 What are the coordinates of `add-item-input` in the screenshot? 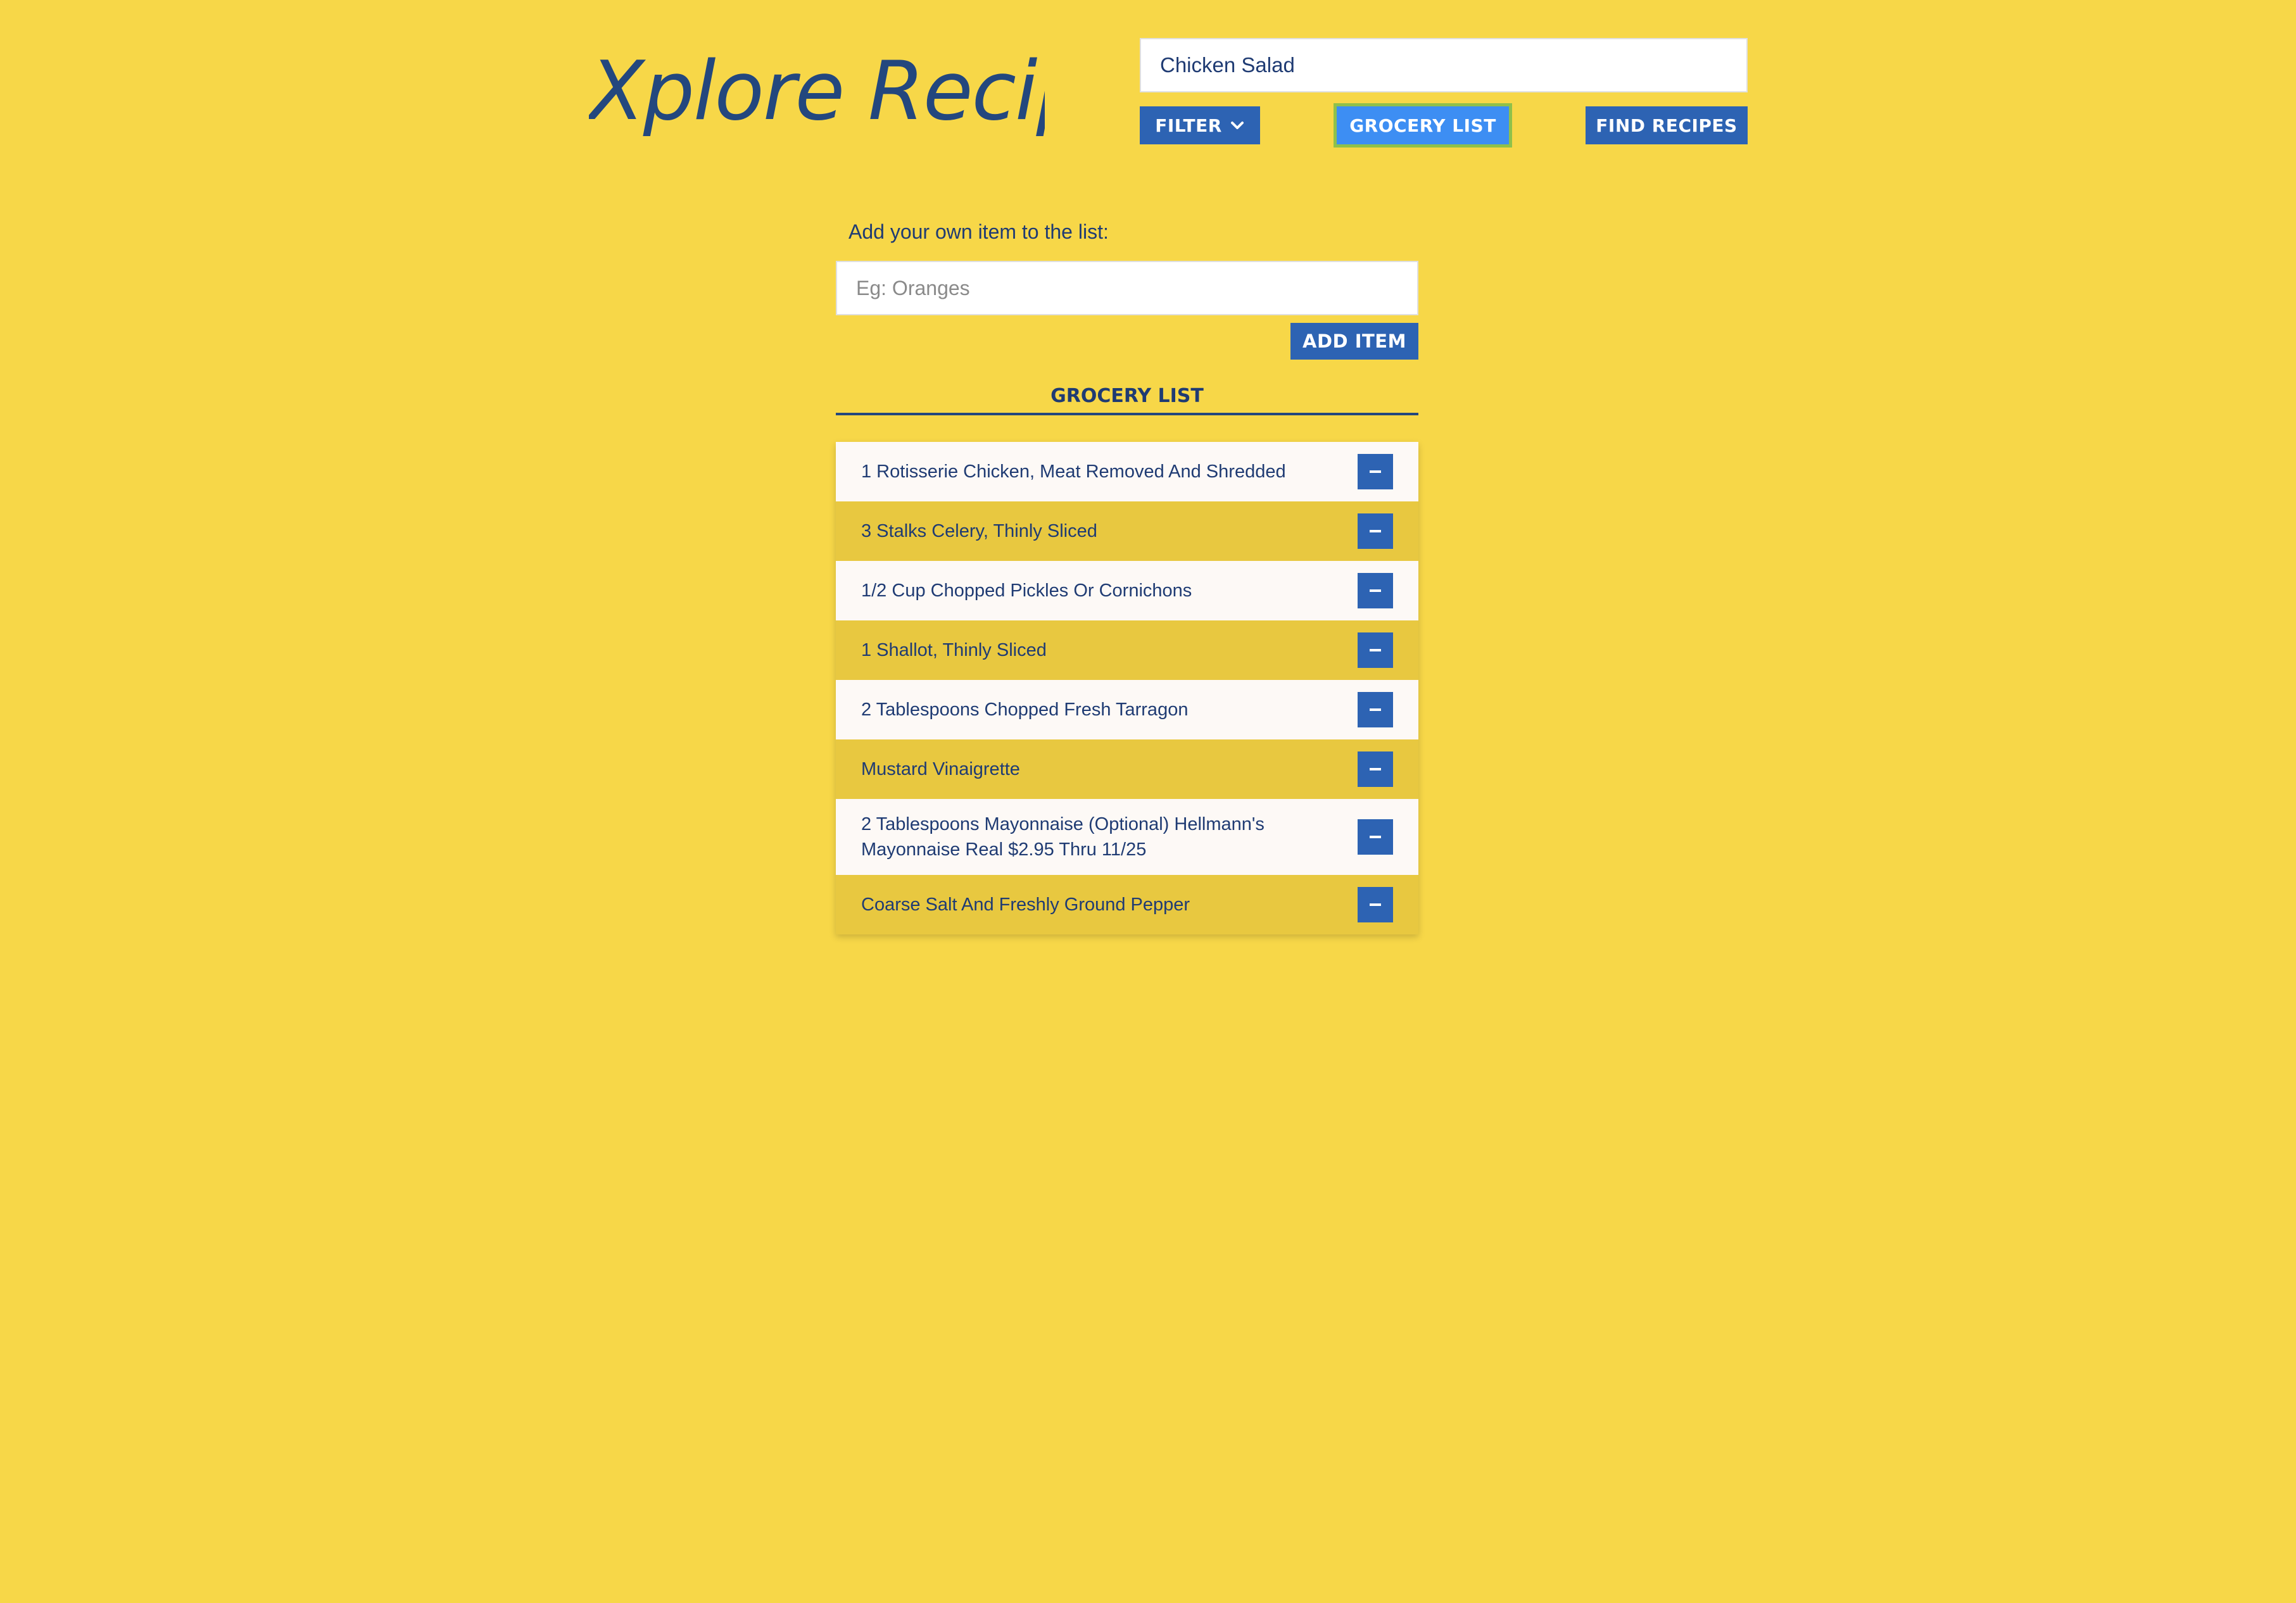 It's located at (1127, 288).